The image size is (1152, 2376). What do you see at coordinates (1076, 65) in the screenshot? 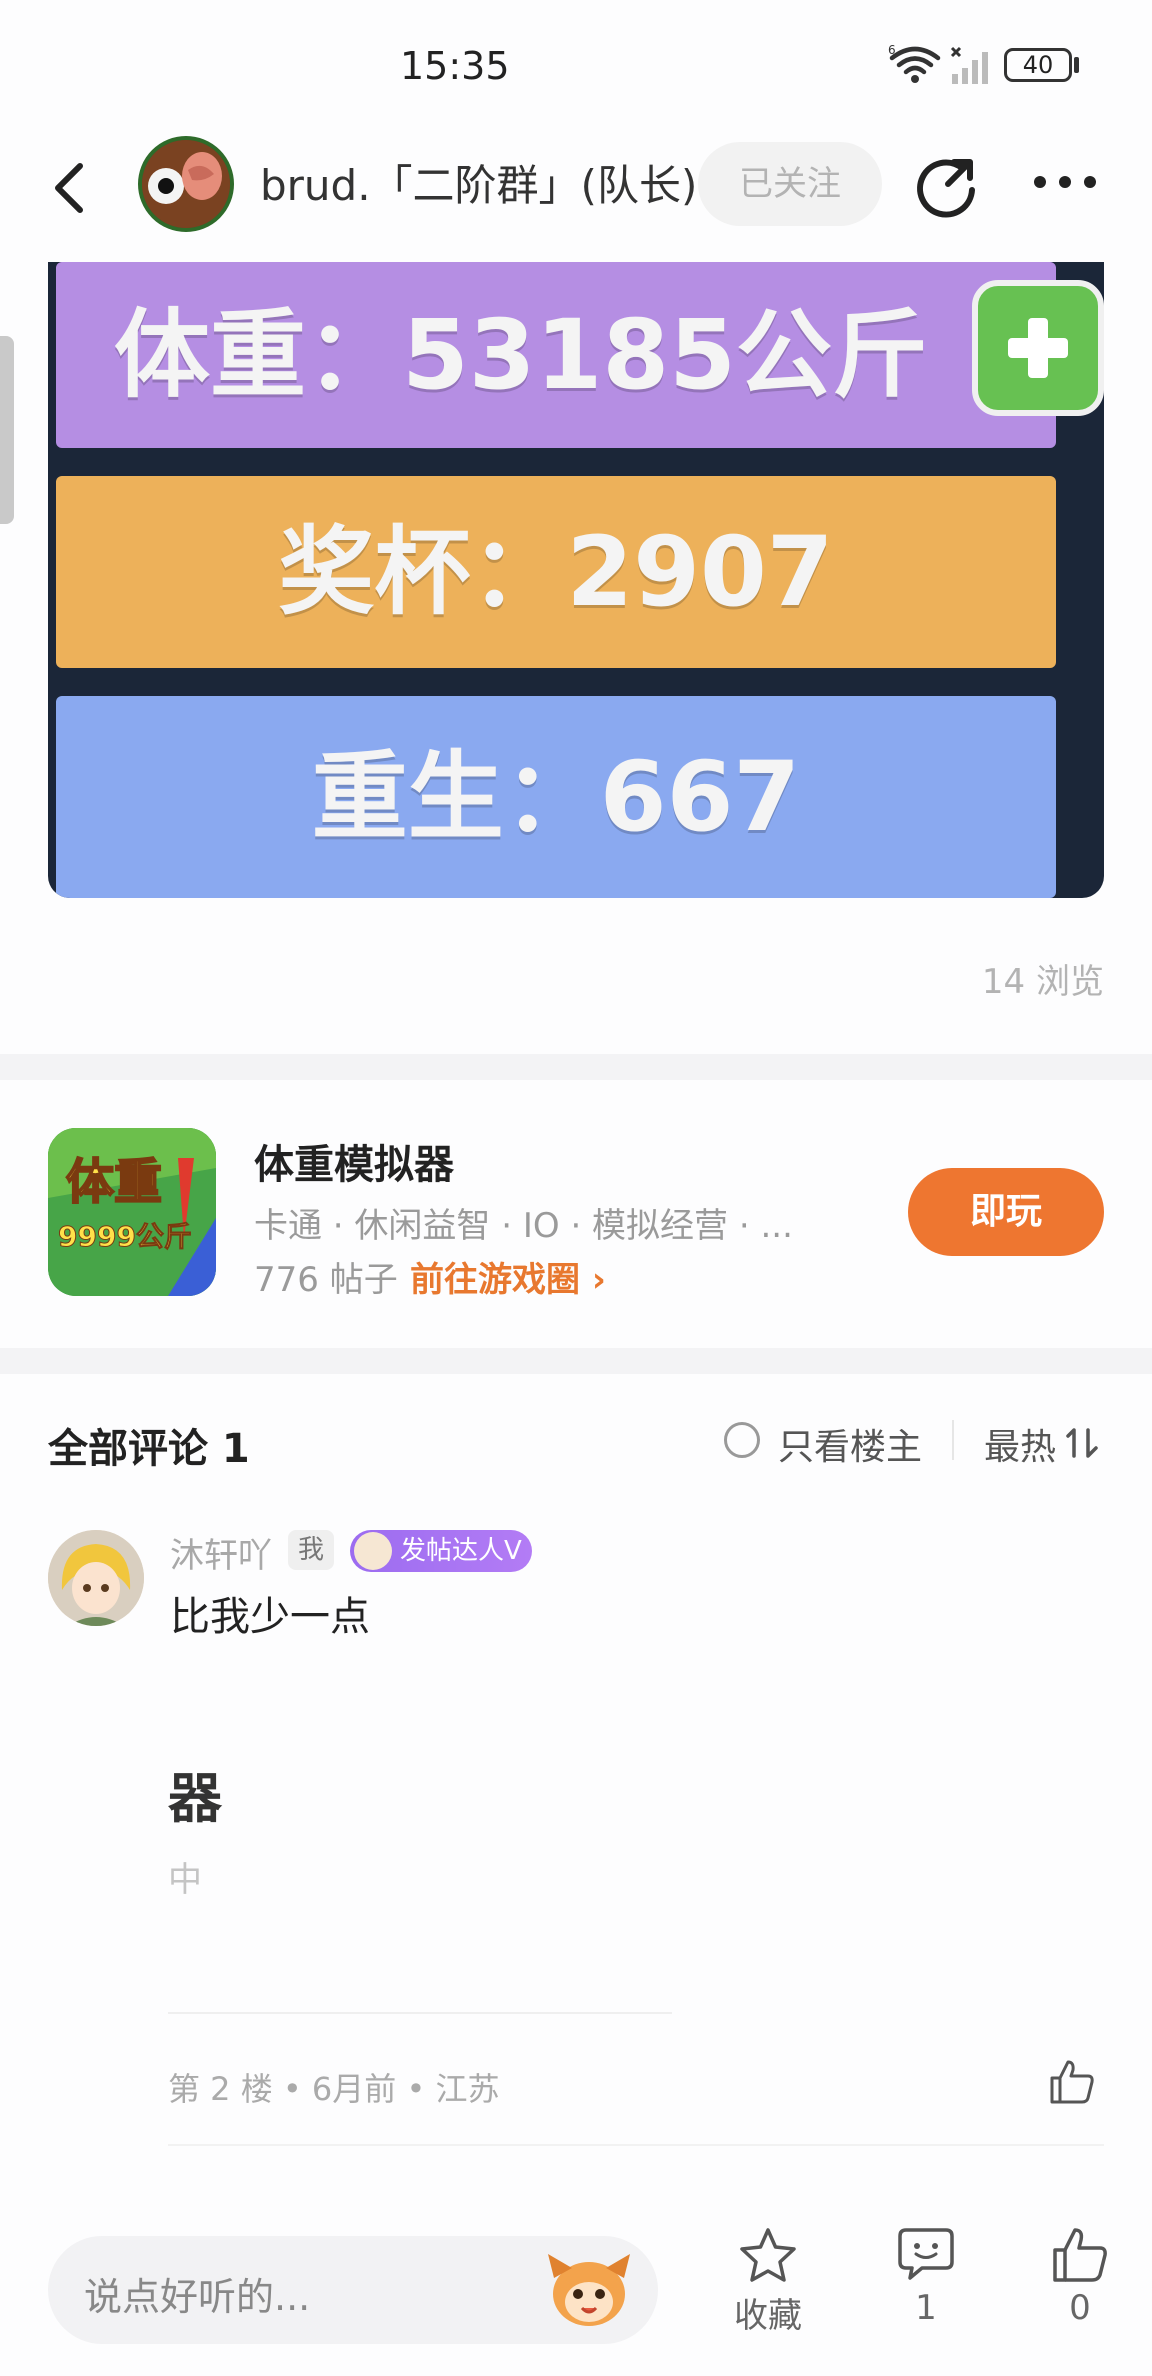
I see `battery-nub` at bounding box center [1076, 65].